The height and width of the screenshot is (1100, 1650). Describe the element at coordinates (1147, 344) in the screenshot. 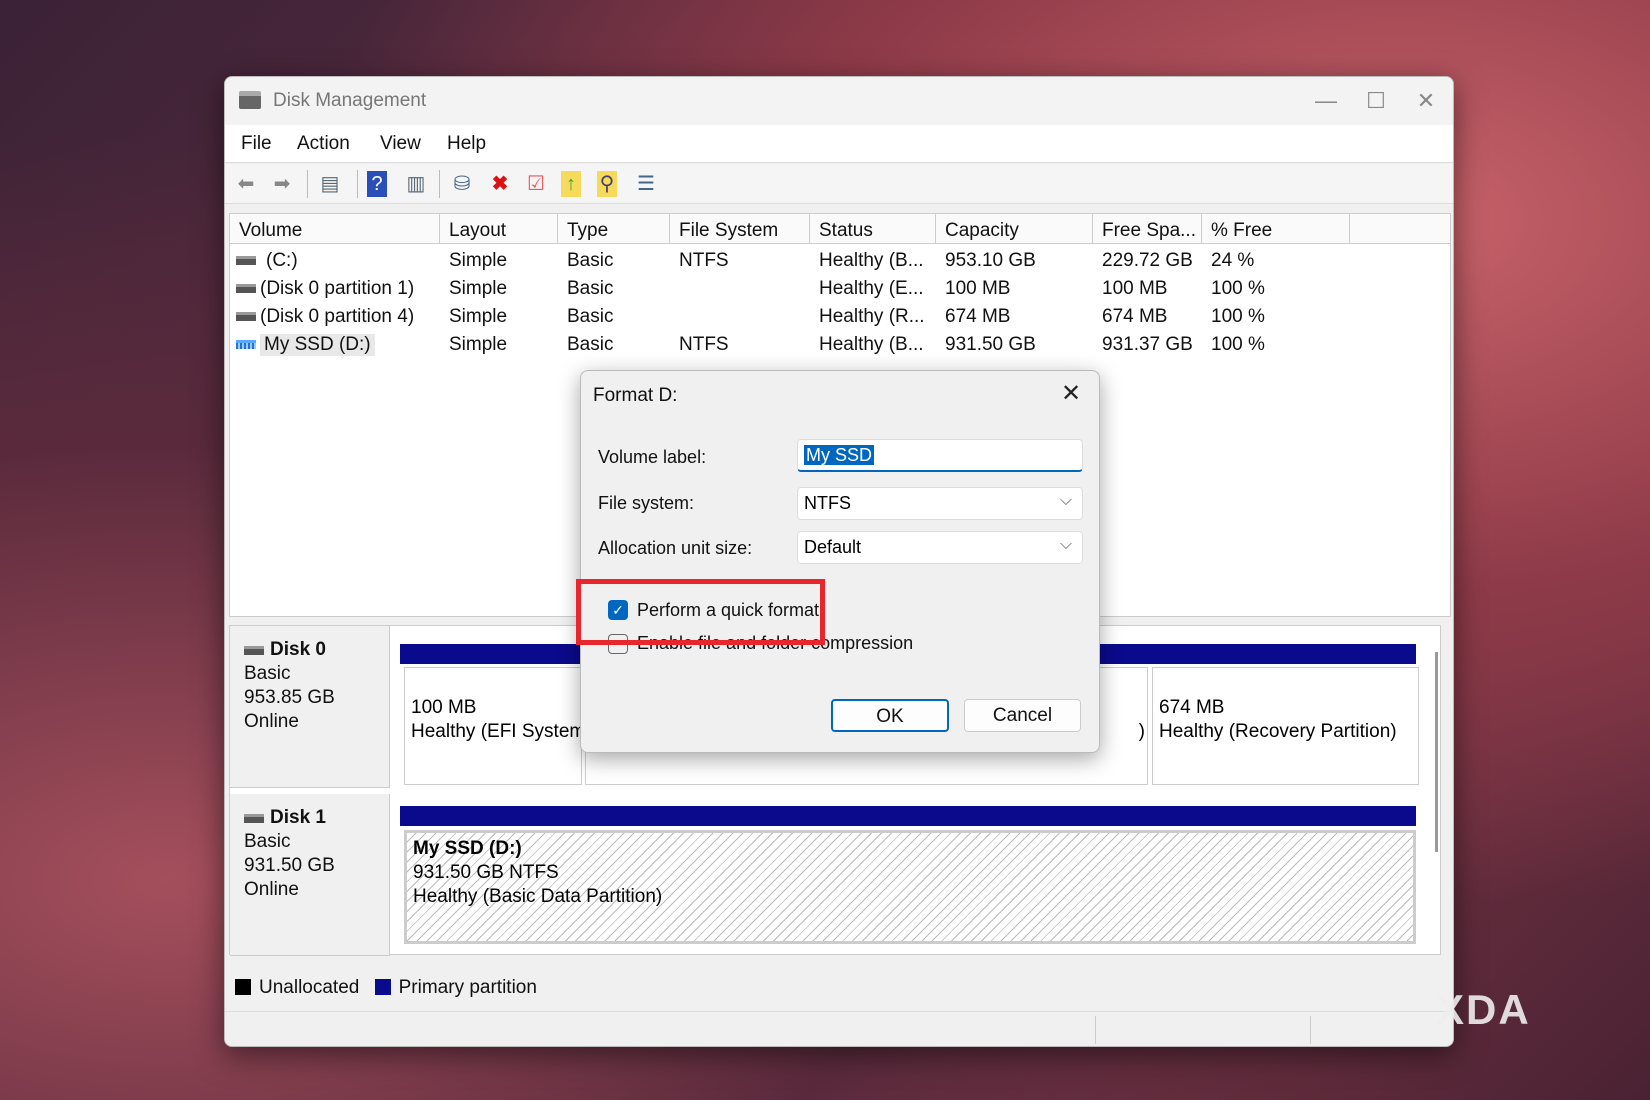

I see `cell-free: 931.37 GB` at that location.